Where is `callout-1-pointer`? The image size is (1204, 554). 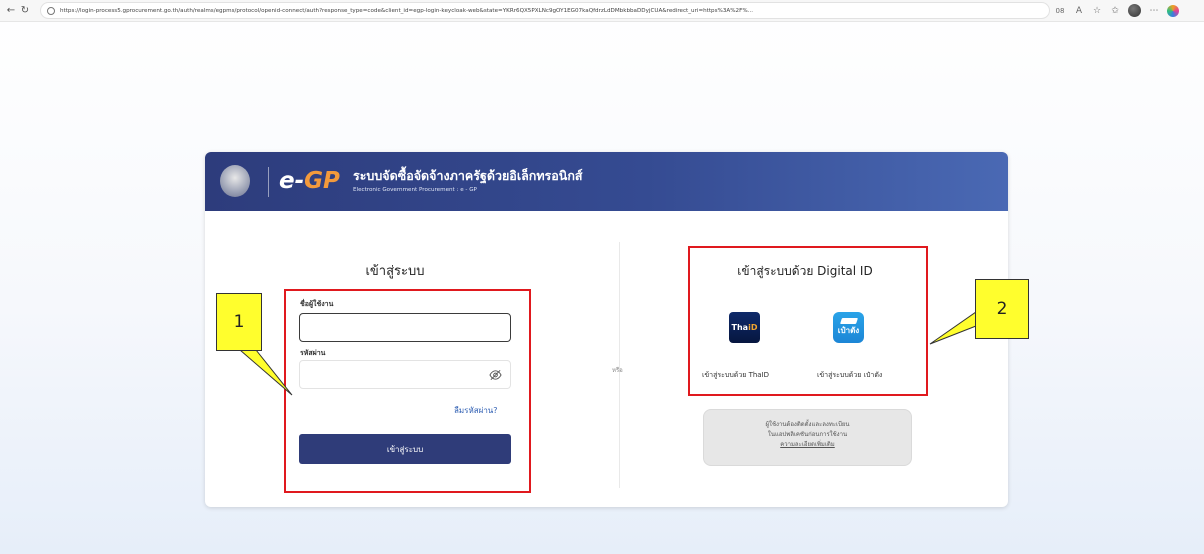 callout-1-pointer is located at coordinates (265, 372).